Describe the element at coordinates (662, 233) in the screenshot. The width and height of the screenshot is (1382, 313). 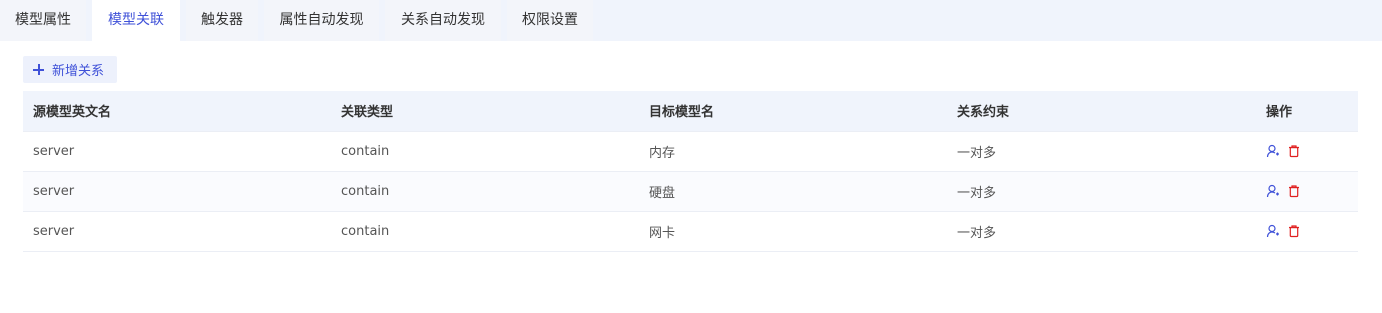
I see `cell-target: 网卡` at that location.